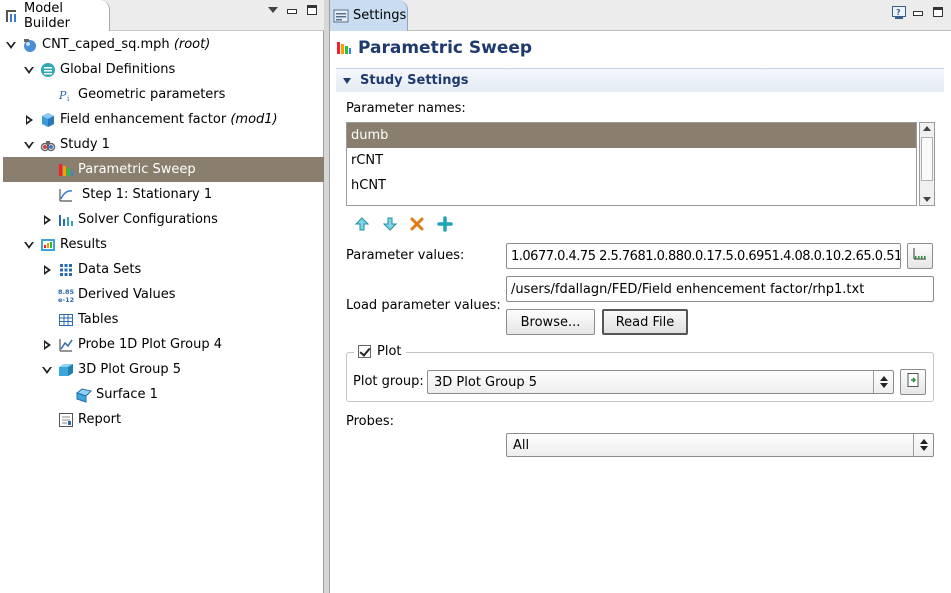 This screenshot has width=951, height=593. What do you see at coordinates (445, 47) in the screenshot?
I see `page-title: Parametric Sweep` at bounding box center [445, 47].